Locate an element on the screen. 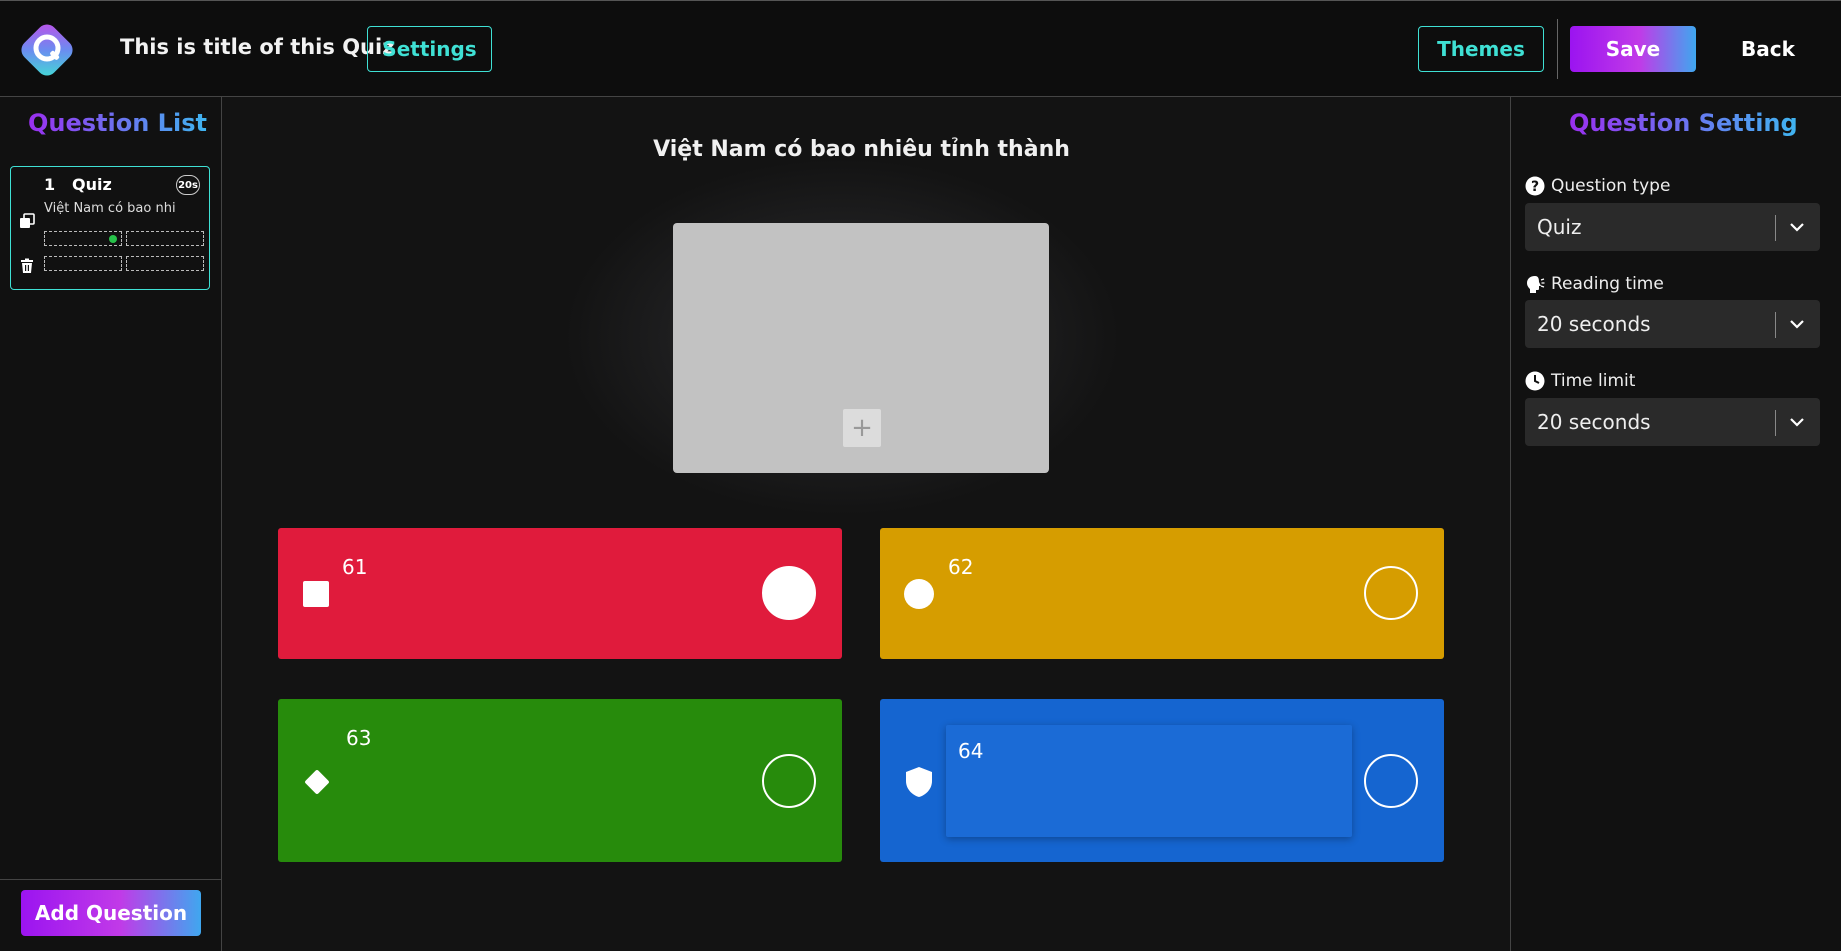 Image resolution: width=1841 pixels, height=951 pixels. settings-button: Settings is located at coordinates (429, 49).